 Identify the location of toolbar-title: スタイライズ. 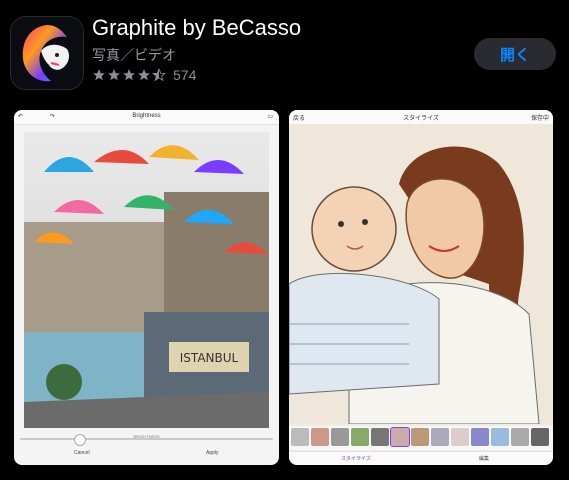
(421, 119).